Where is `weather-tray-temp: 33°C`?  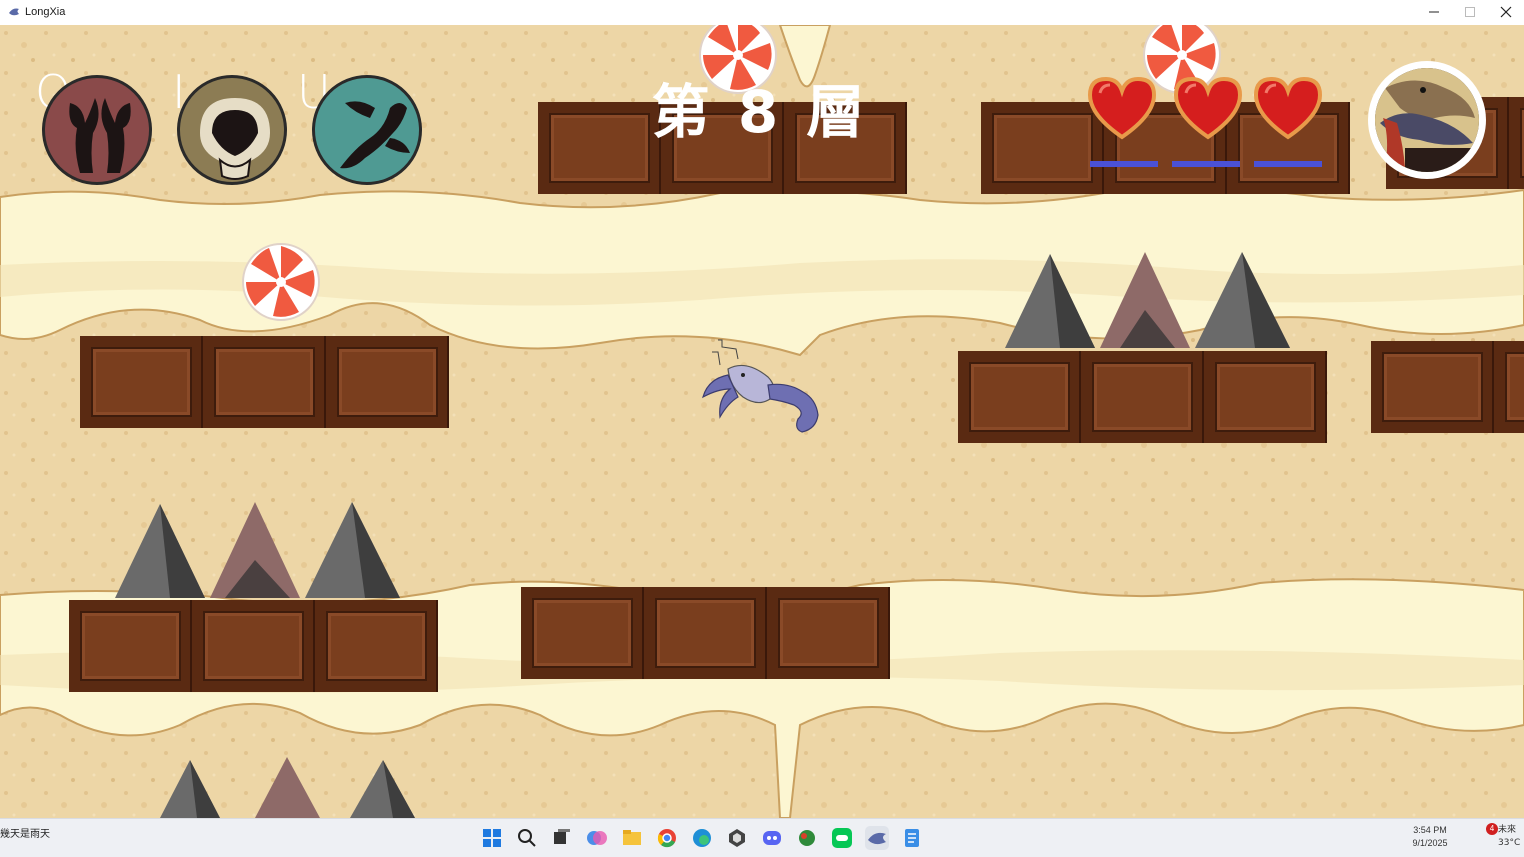 weather-tray-temp: 33°C is located at coordinates (1509, 843).